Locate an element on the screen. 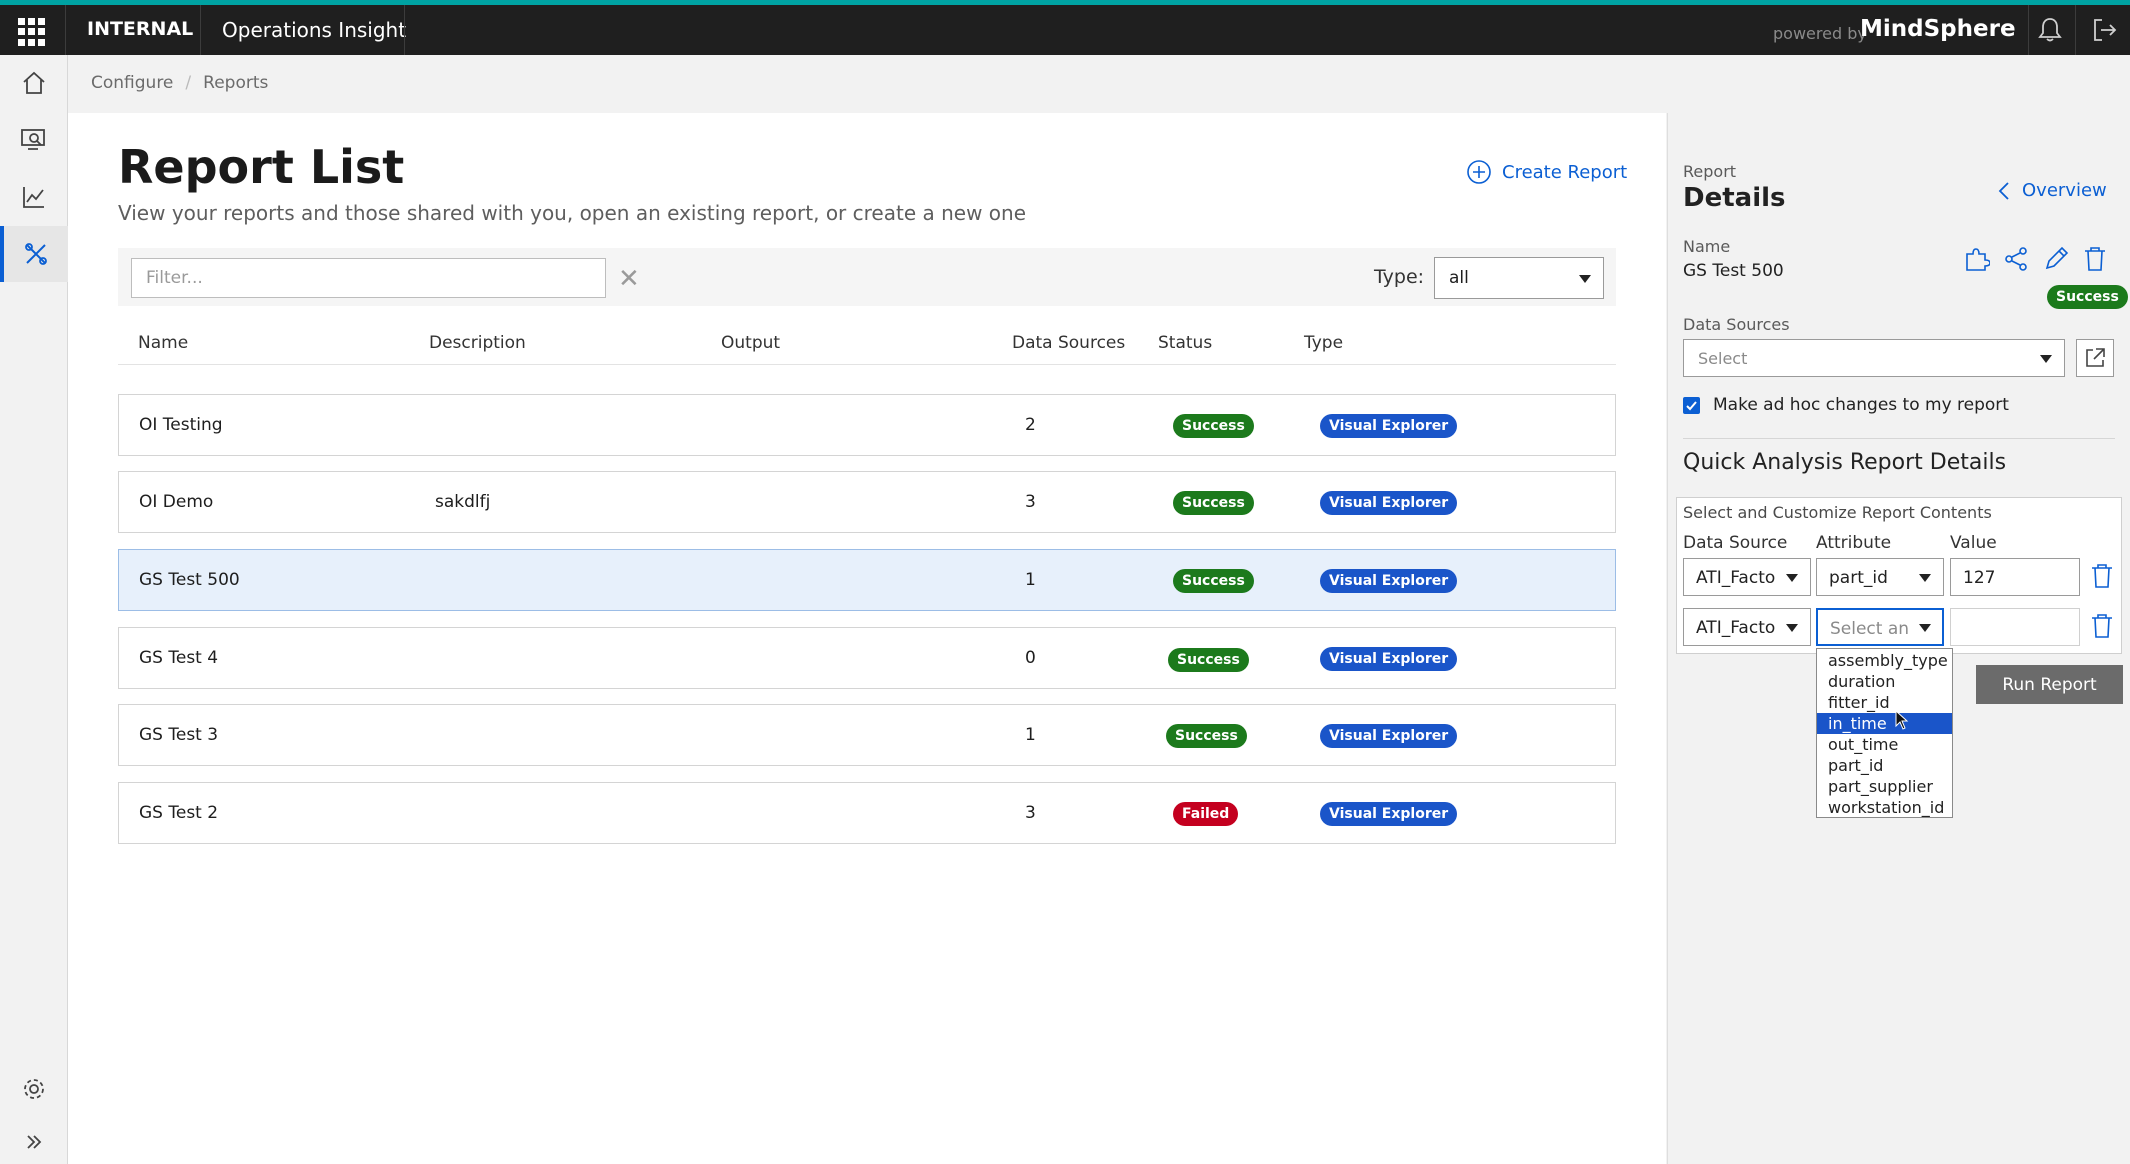  plus-circle-icon is located at coordinates (1479, 172).